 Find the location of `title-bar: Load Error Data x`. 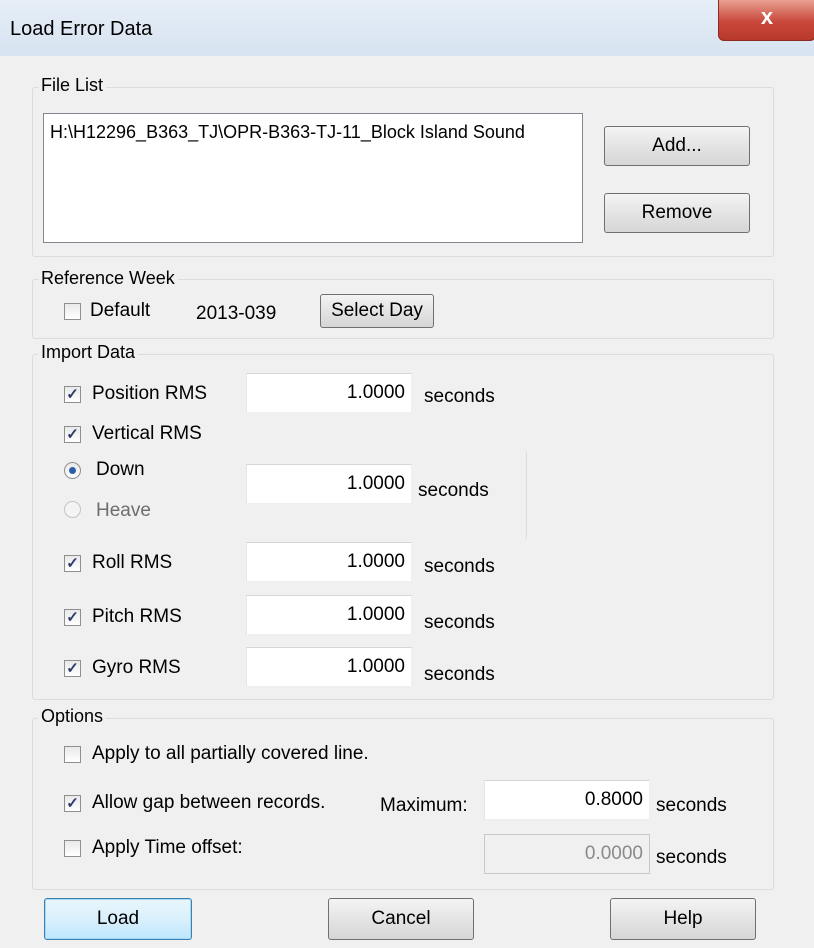

title-bar: Load Error Data x is located at coordinates (407, 28).